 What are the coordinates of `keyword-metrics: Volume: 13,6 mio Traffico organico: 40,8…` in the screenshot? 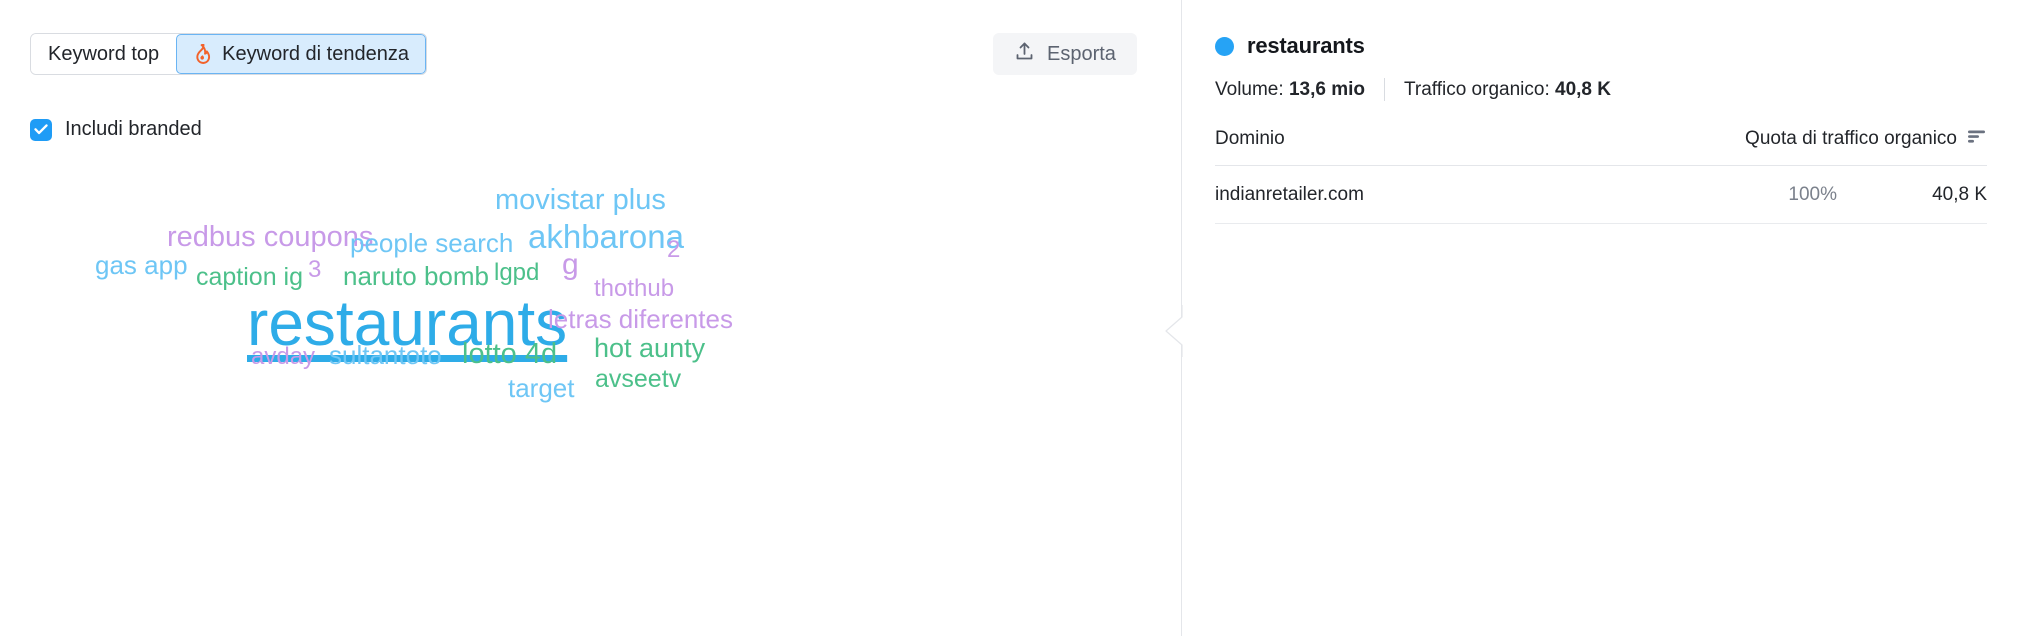 It's located at (1413, 89).